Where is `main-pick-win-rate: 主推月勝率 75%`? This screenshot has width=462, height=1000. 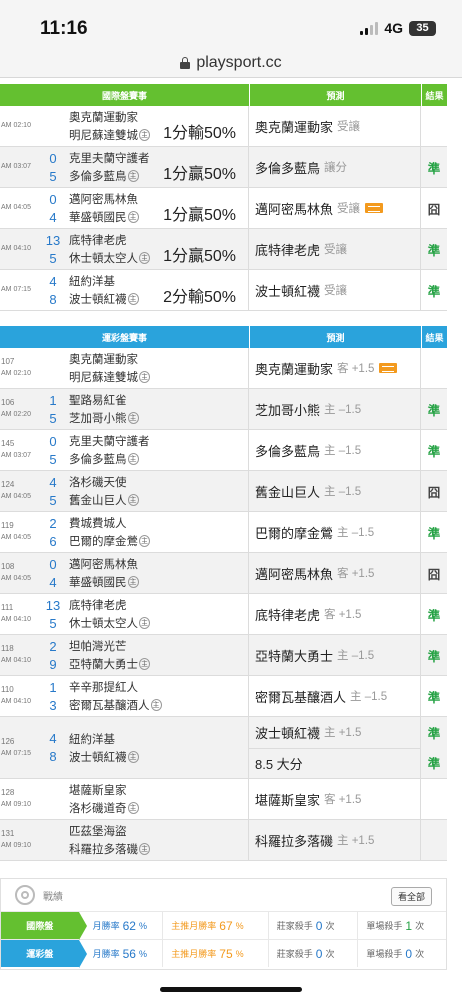 main-pick-win-rate: 主推月勝率 75% is located at coordinates (215, 953).